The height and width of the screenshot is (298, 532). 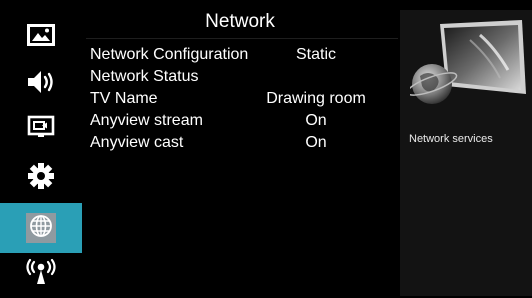 What do you see at coordinates (316, 98) in the screenshot?
I see `menu-row-value: Drawing room` at bounding box center [316, 98].